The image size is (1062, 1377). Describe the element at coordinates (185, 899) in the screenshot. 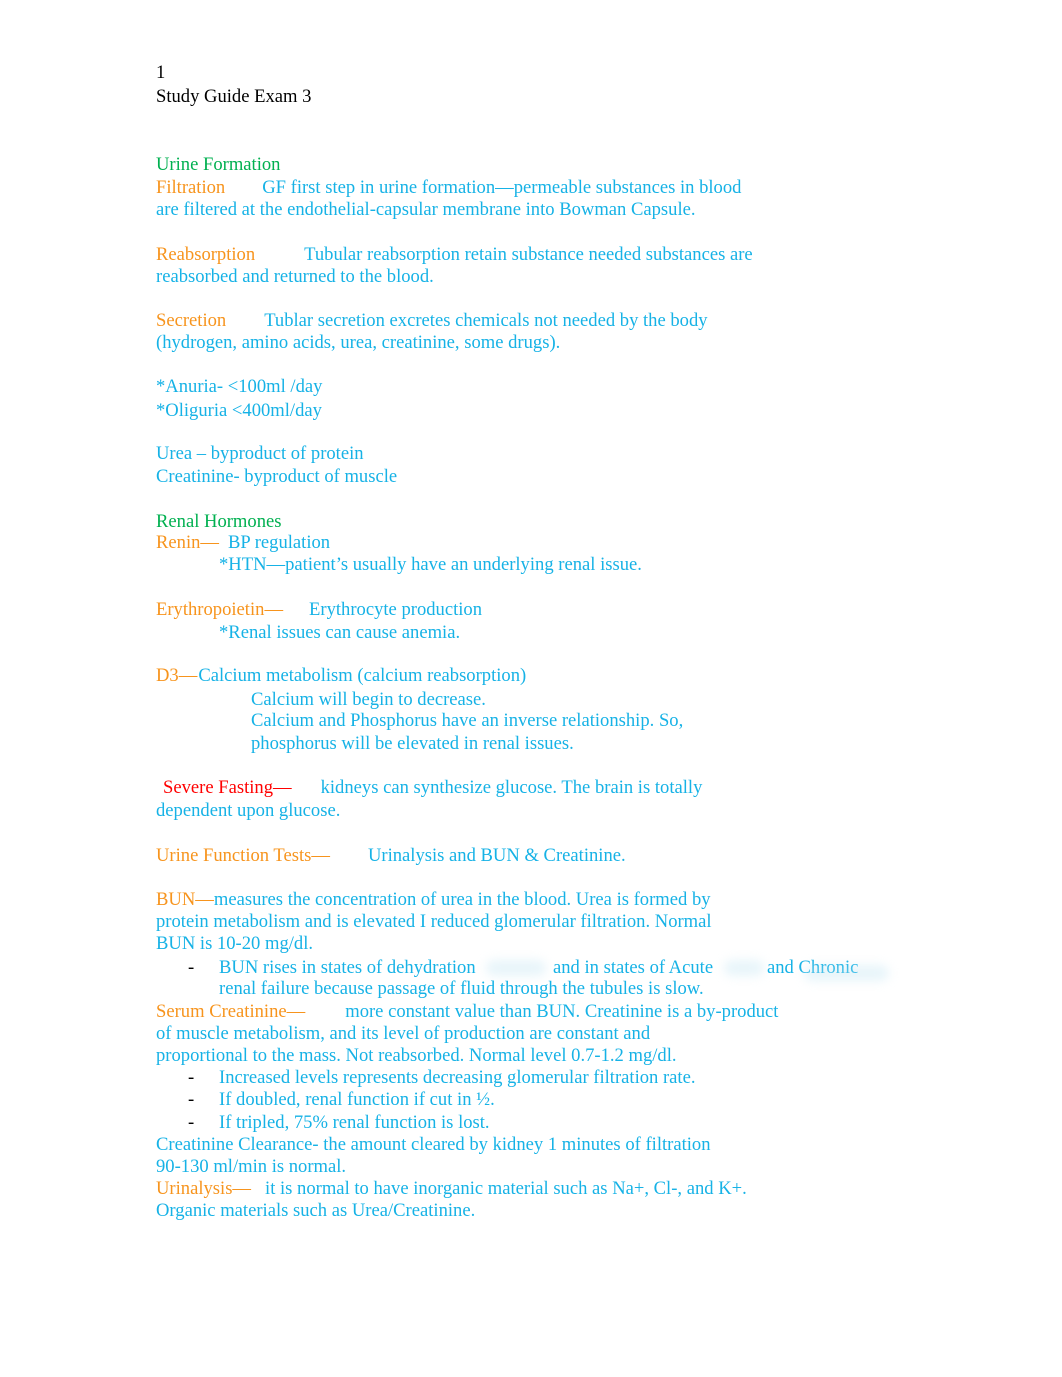

I see `term-bun: BUN—` at that location.